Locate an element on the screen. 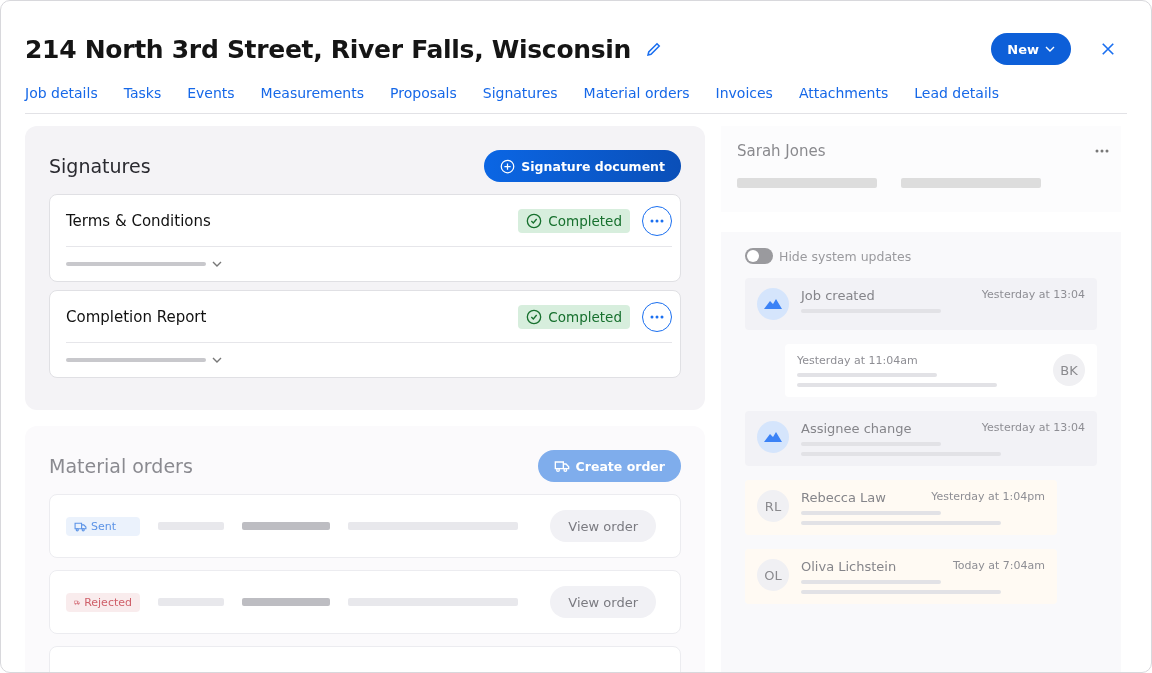 The image size is (1152, 673). signature-document-button: Signature document is located at coordinates (582, 166).